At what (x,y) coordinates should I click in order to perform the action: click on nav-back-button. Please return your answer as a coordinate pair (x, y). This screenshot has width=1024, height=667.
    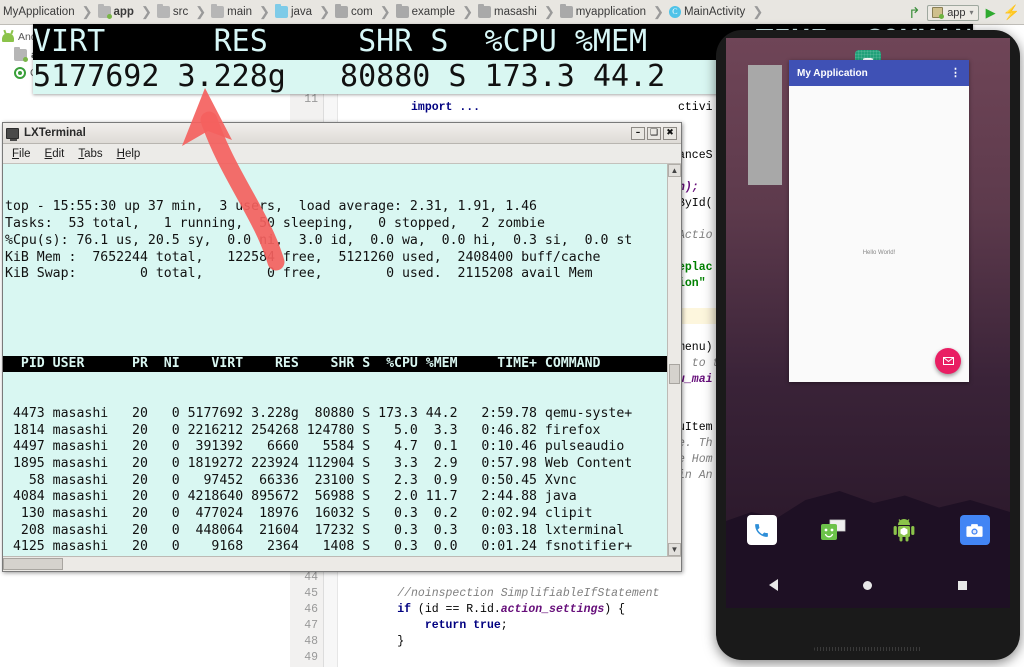
    Looking at the image, I should click on (773, 585).